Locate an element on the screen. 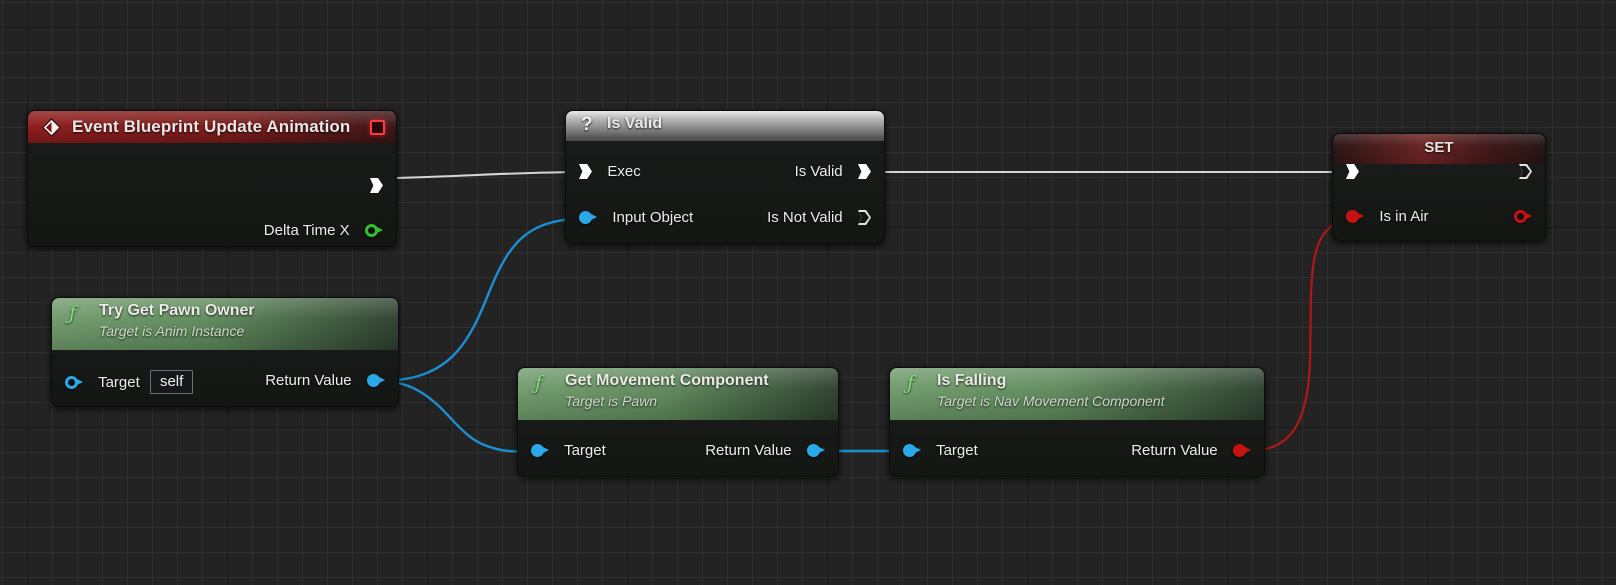  node-header: SET is located at coordinates (1439, 149).